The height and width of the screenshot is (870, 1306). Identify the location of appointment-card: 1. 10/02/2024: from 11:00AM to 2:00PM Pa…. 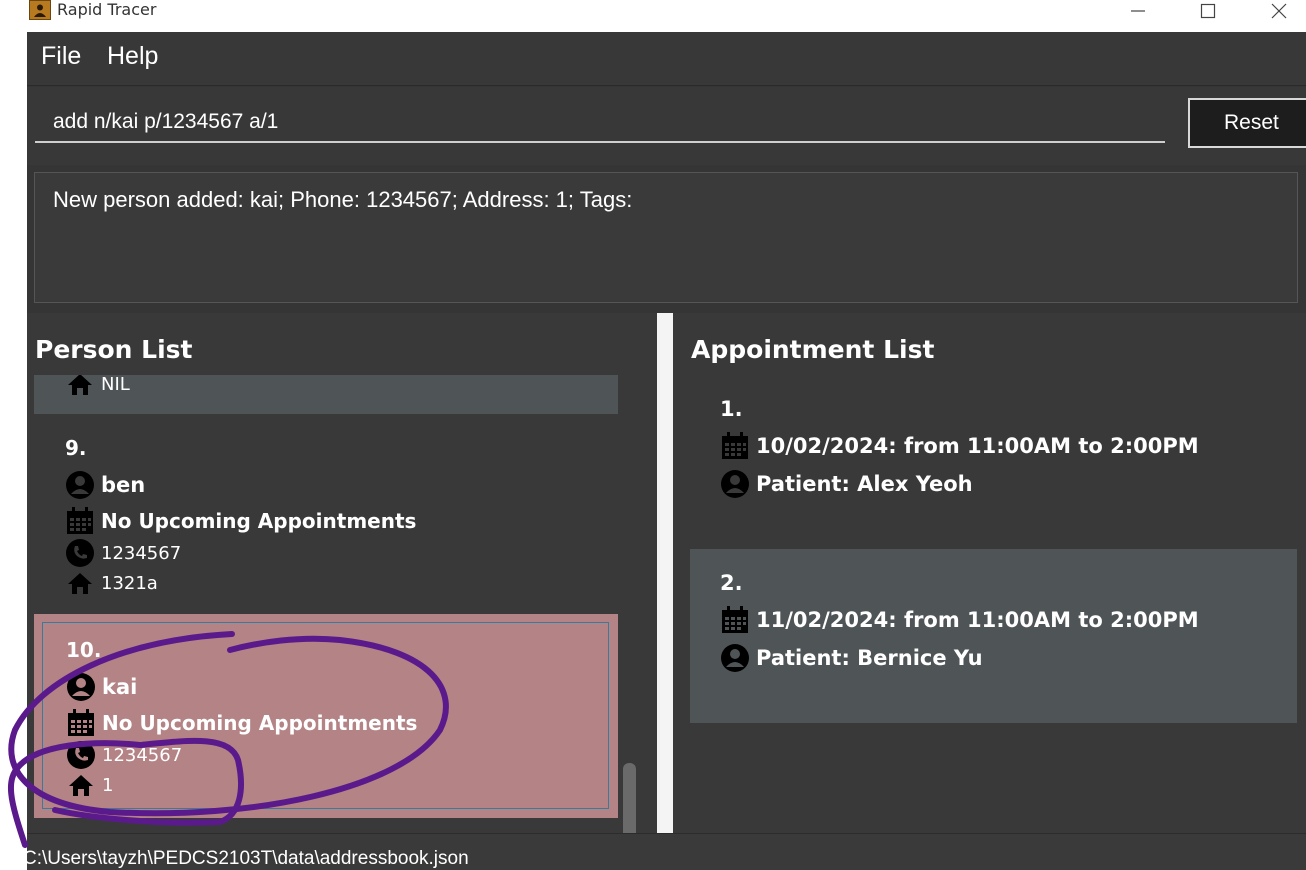
(993, 462).